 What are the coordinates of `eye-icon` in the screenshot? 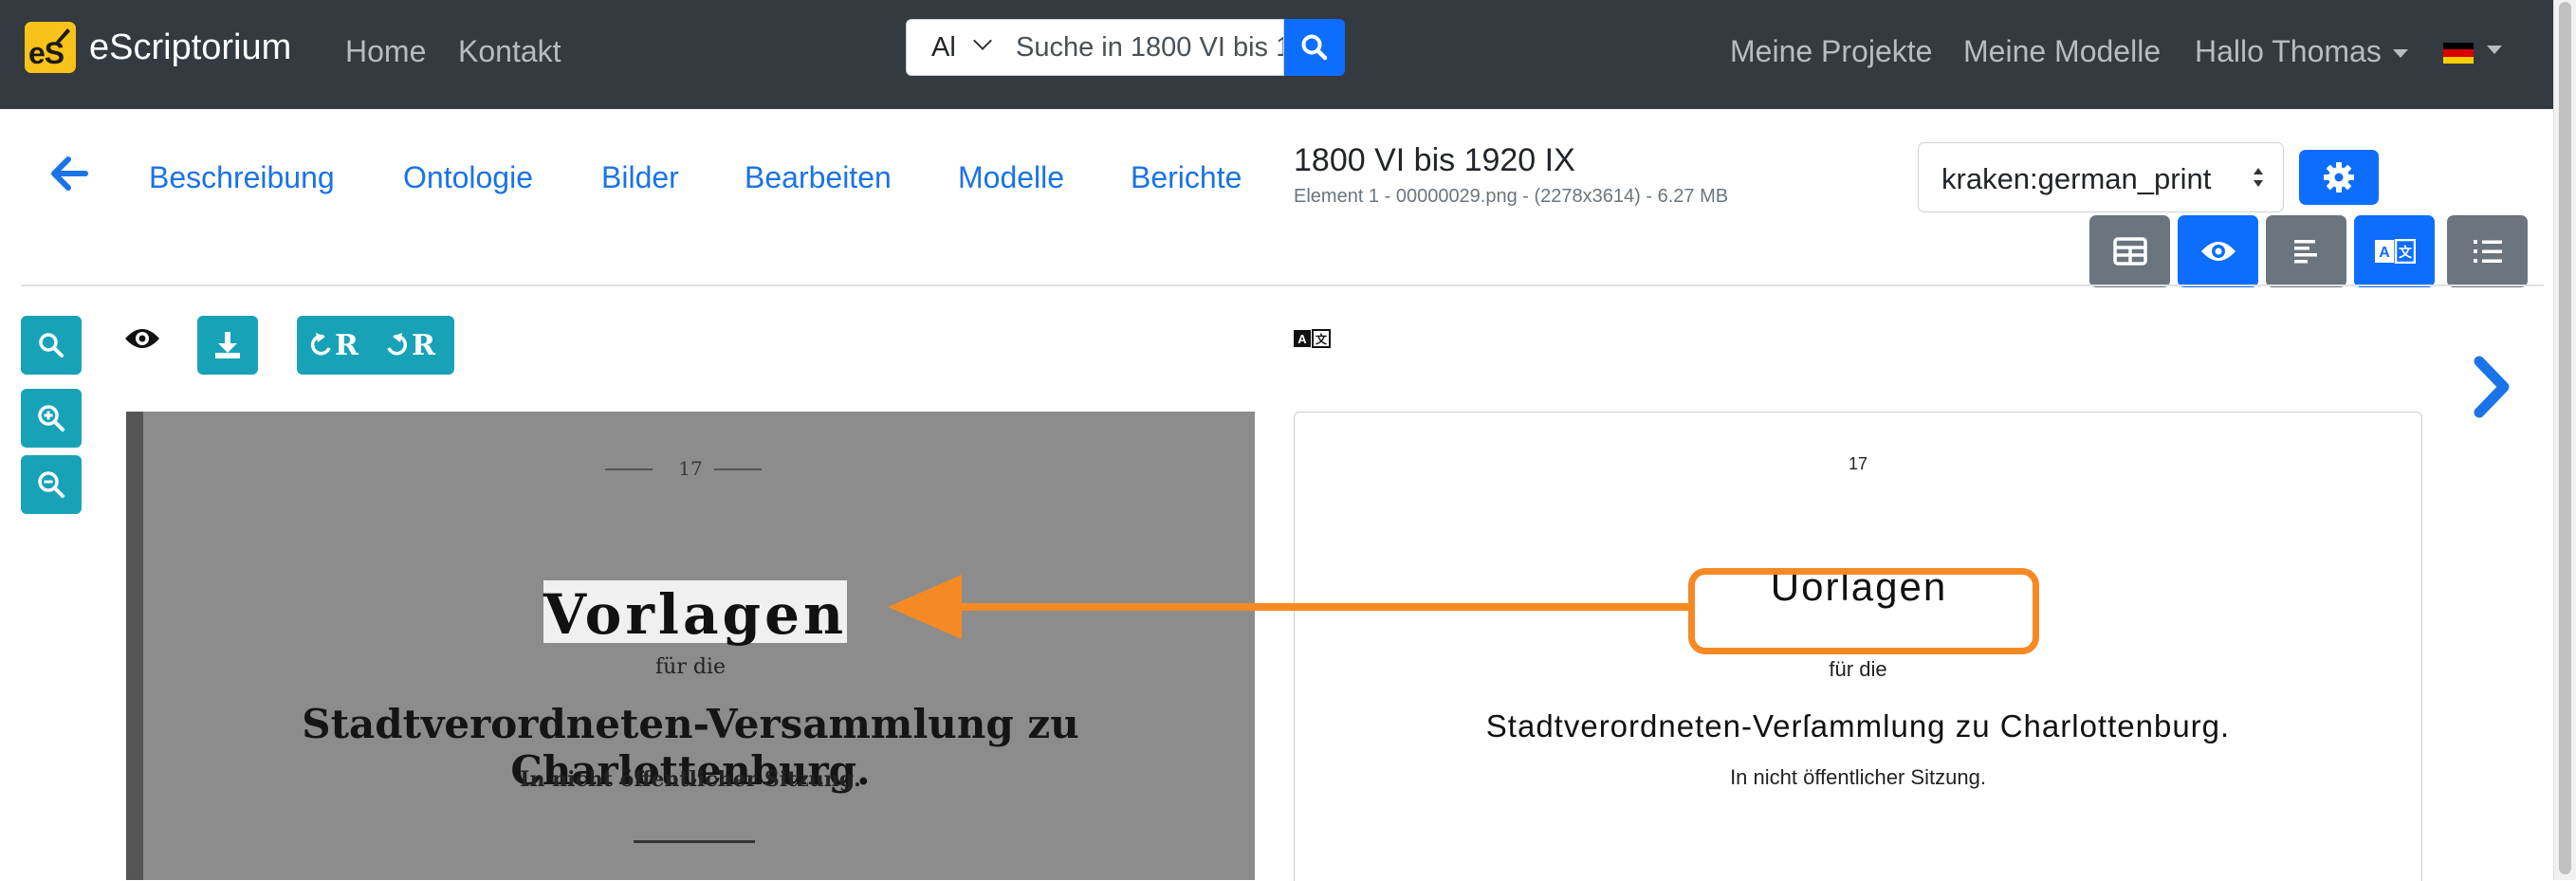 It's located at (2218, 251).